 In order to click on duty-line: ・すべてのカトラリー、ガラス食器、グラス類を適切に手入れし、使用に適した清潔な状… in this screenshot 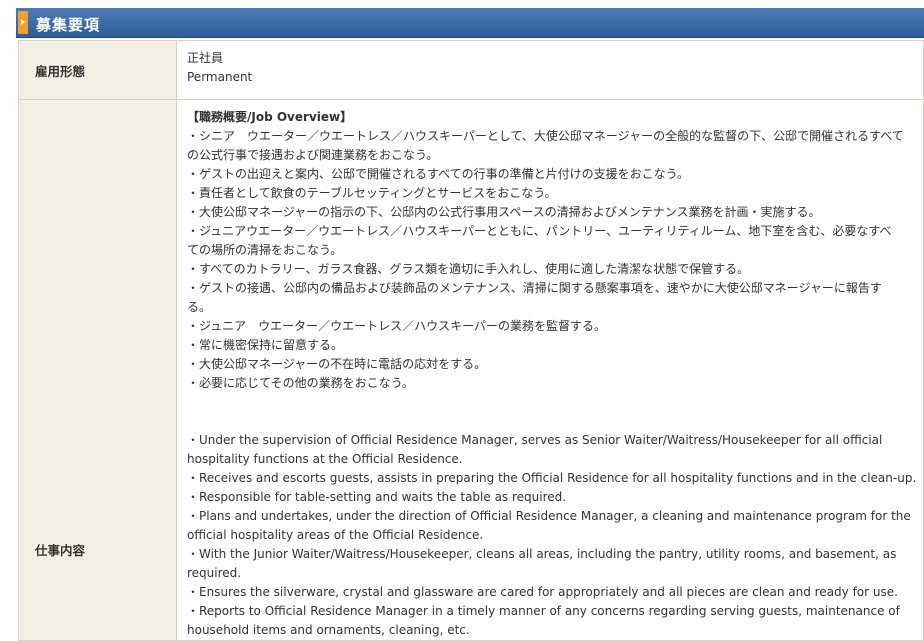, I will do `click(468, 269)`.